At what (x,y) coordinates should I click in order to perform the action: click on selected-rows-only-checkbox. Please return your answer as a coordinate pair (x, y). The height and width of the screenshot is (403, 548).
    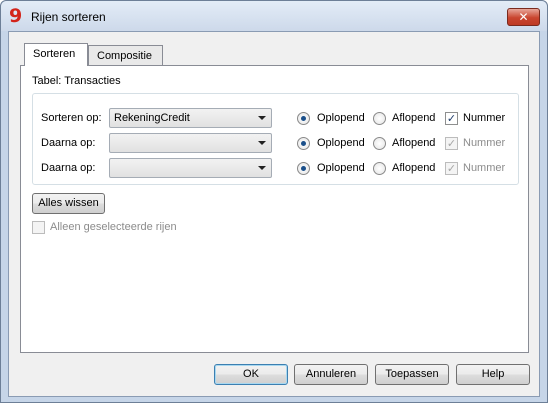
    Looking at the image, I should click on (38, 227).